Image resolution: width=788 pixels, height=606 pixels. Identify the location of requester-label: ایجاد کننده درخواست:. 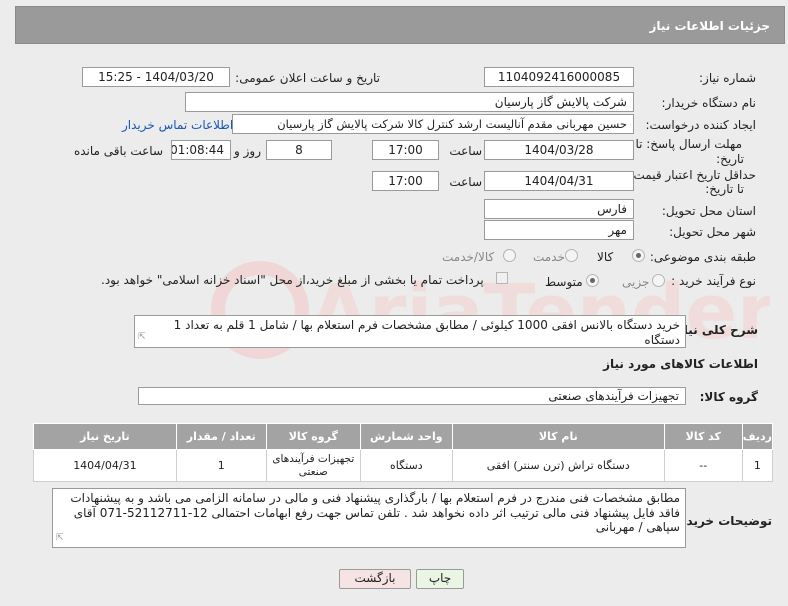
(700, 125).